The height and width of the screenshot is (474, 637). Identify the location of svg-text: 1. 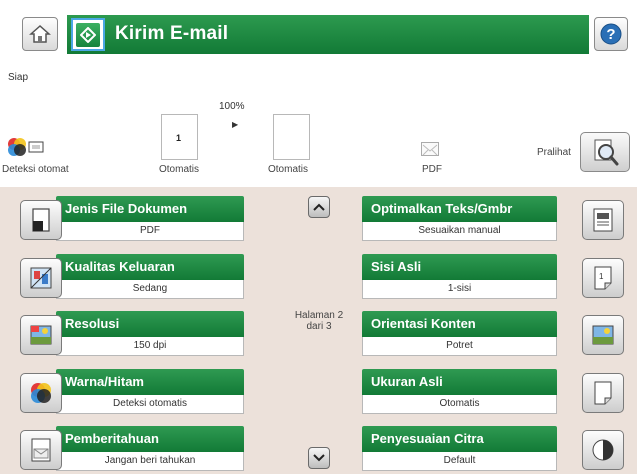
(601, 276).